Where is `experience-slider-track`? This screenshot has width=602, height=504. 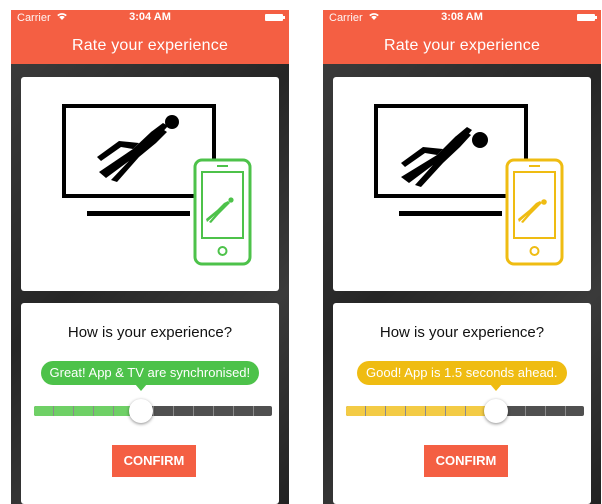
experience-slider-track is located at coordinates (465, 411).